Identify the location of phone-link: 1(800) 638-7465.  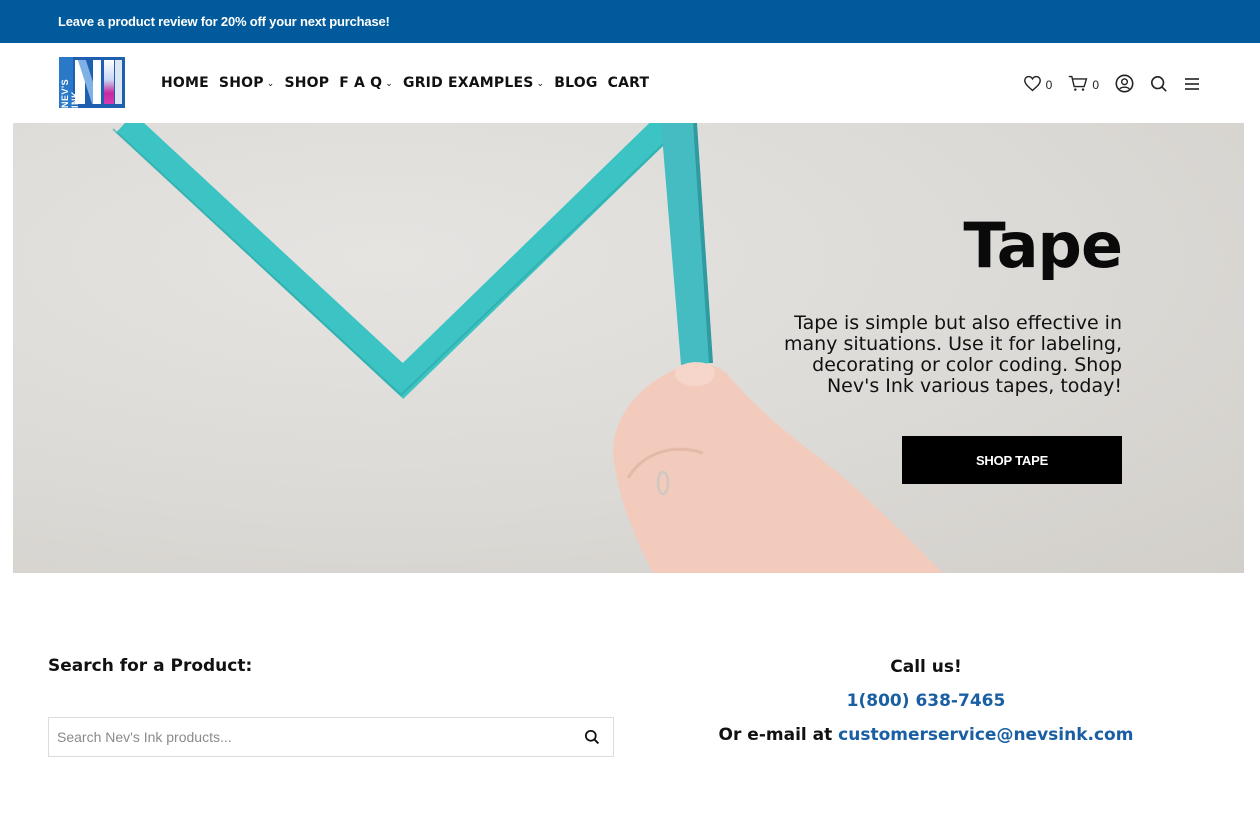
(926, 701).